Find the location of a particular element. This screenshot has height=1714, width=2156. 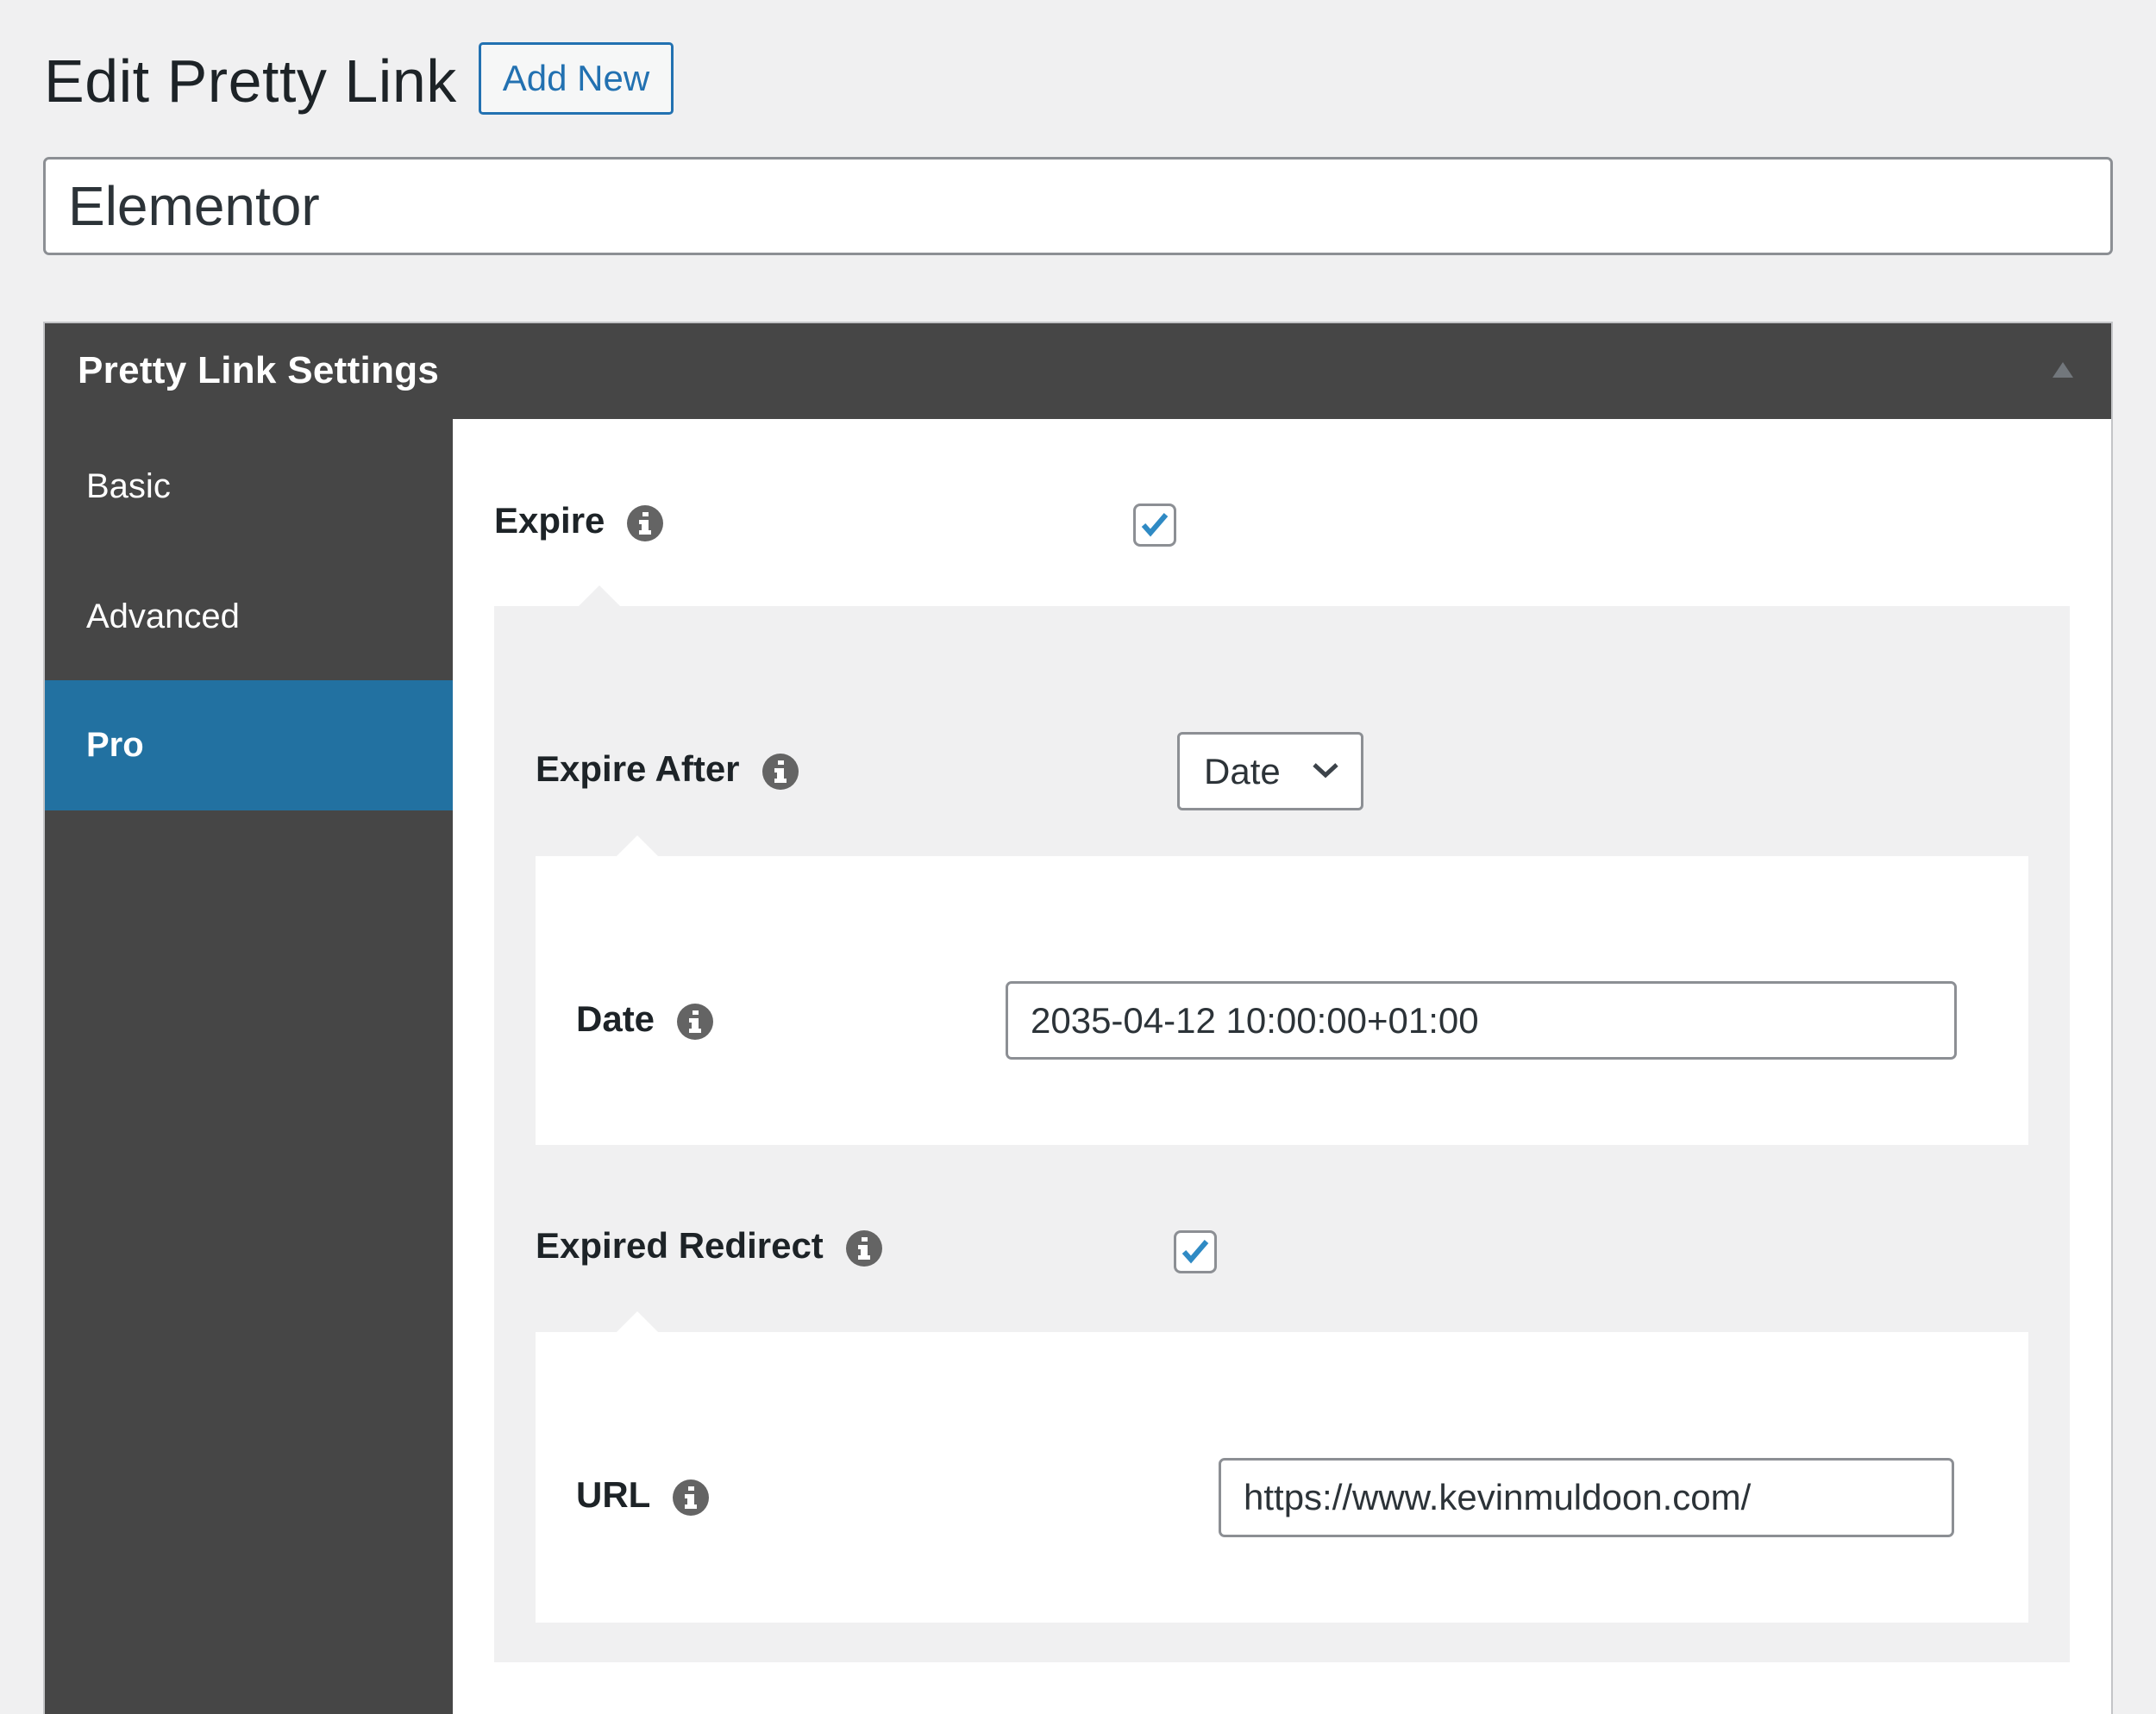

expire-date-input is located at coordinates (1481, 1020).